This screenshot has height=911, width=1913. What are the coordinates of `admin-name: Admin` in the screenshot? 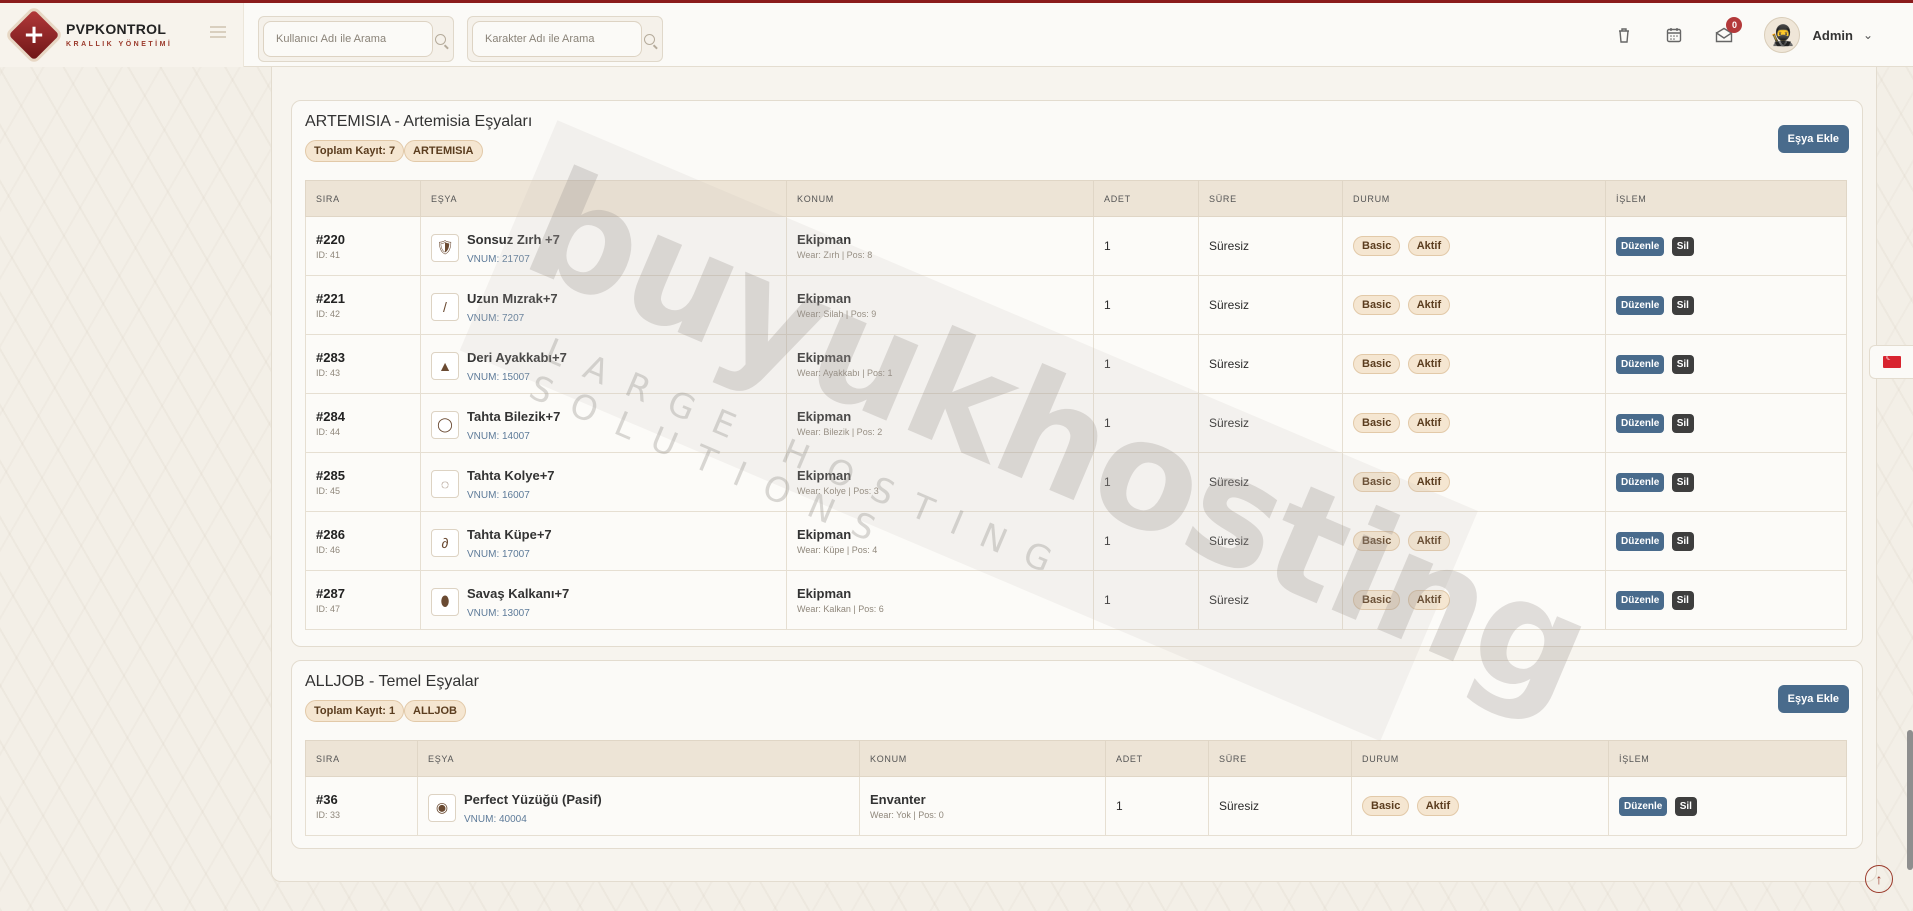 It's located at (1832, 35).